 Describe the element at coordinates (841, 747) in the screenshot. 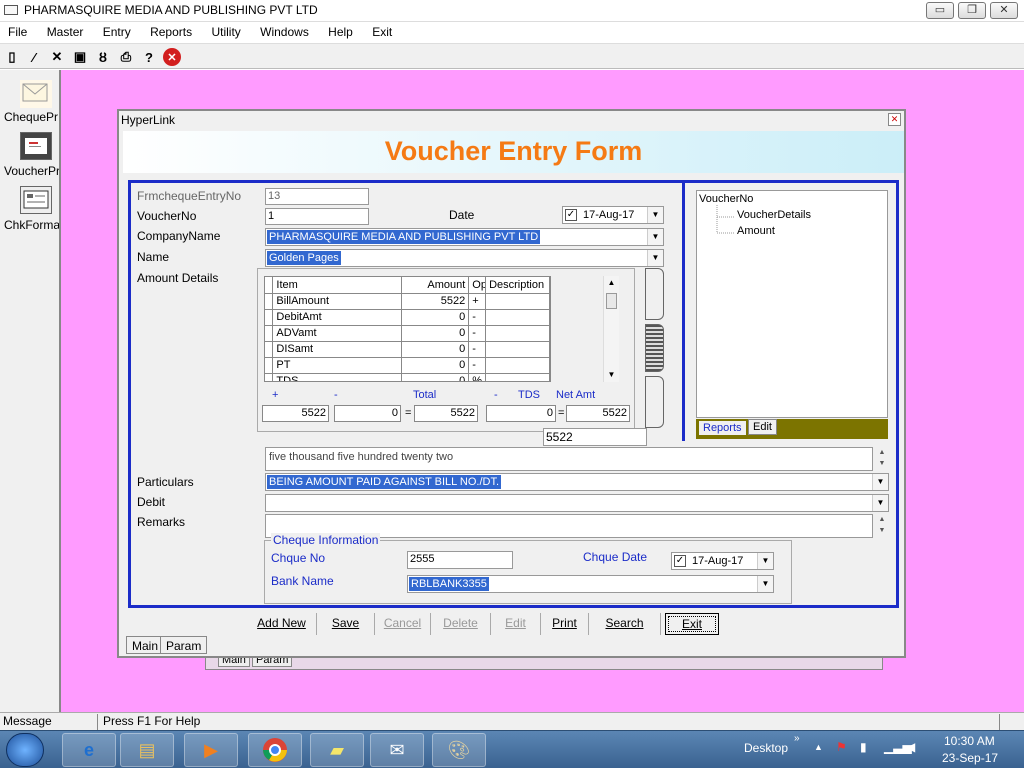

I see `flag-icon: ⚑` at that location.